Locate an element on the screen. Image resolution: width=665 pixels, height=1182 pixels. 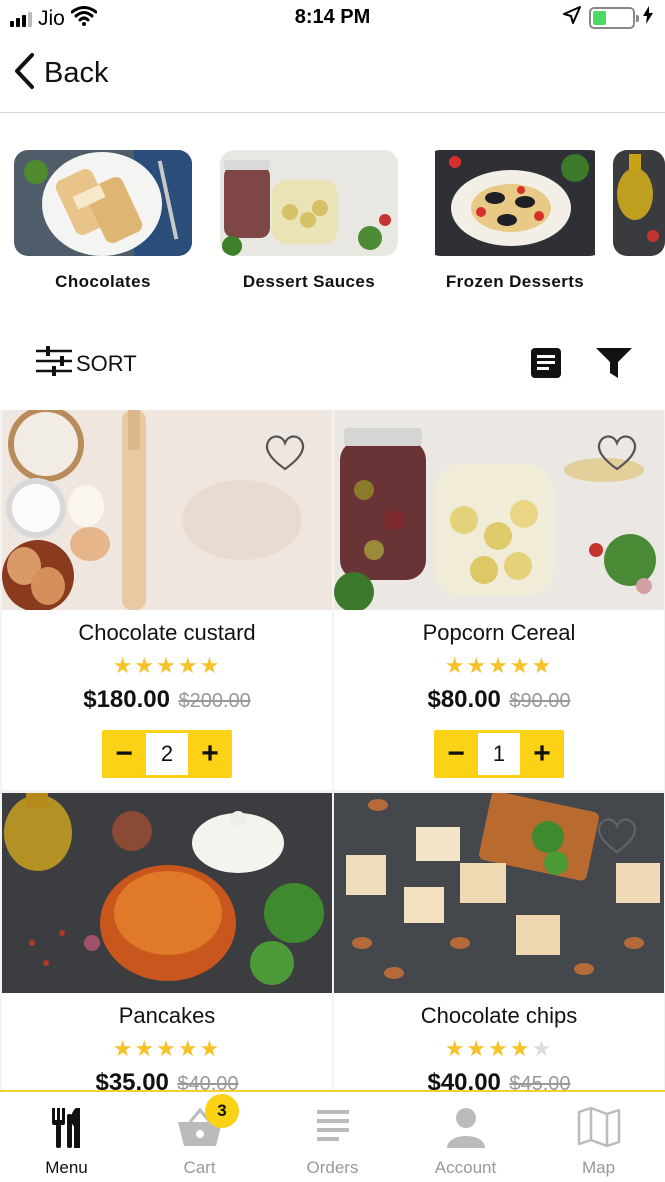
product-card: Chocolate chips ★★★★★ $40.00 $45.00 is located at coordinates (499, 941).